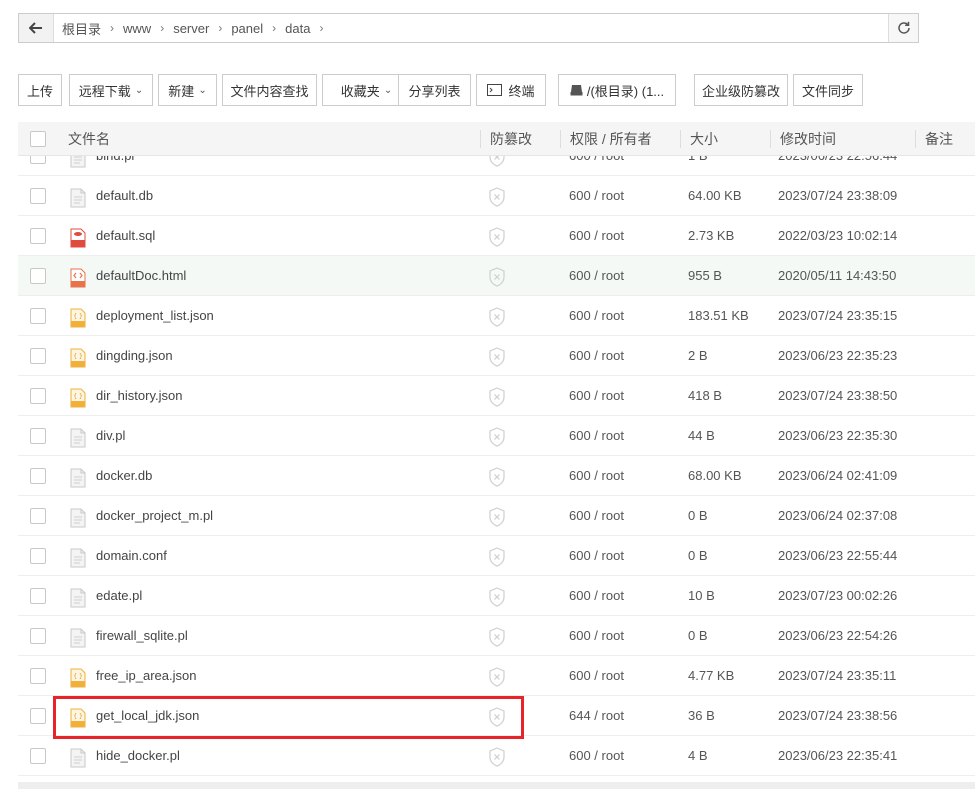  What do you see at coordinates (142, 636) in the screenshot?
I see `file-name: firewall_sqlite.pl` at bounding box center [142, 636].